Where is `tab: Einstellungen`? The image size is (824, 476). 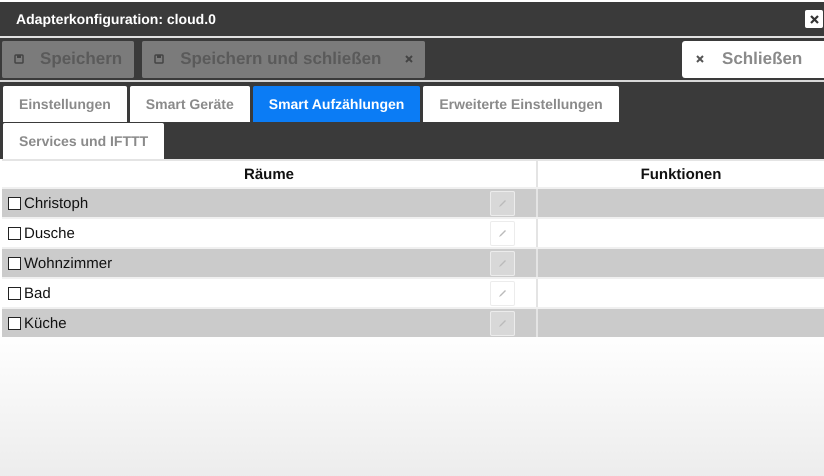
tab: Einstellungen is located at coordinates (65, 104).